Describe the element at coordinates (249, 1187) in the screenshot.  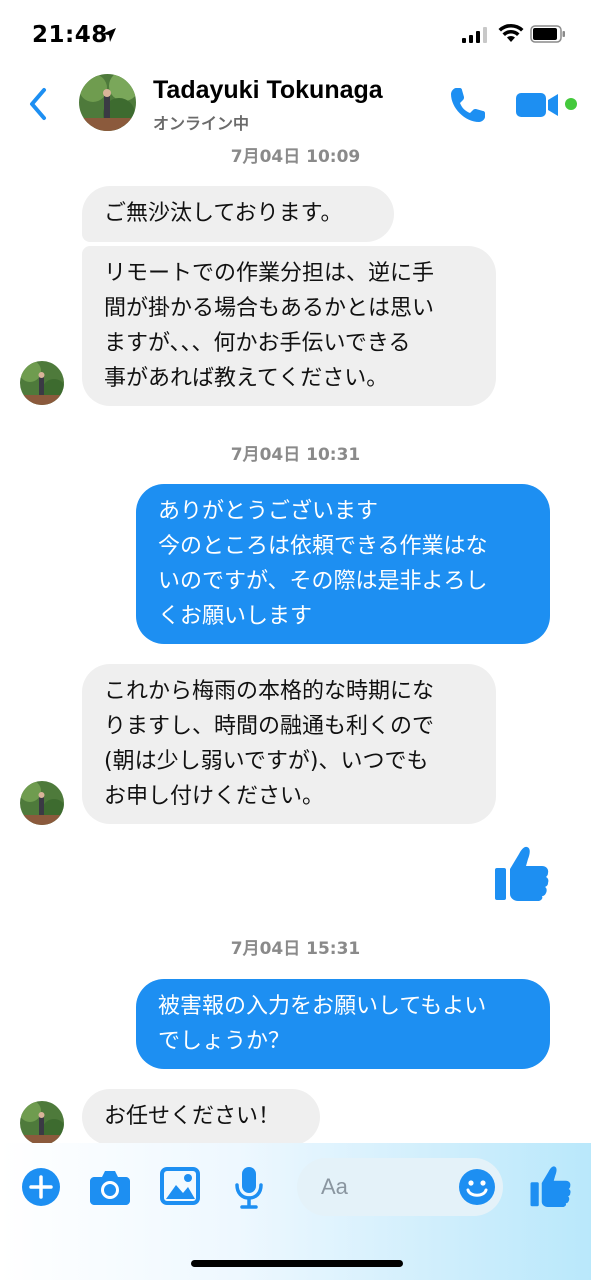
I see `microphone-icon` at that location.